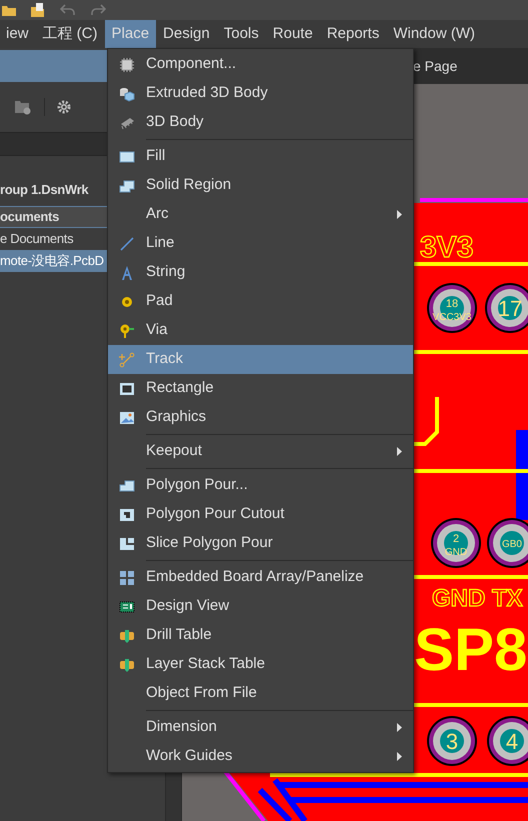 This screenshot has height=821, width=528. What do you see at coordinates (447, 247) in the screenshot?
I see `silkscreen-label: 3V3` at bounding box center [447, 247].